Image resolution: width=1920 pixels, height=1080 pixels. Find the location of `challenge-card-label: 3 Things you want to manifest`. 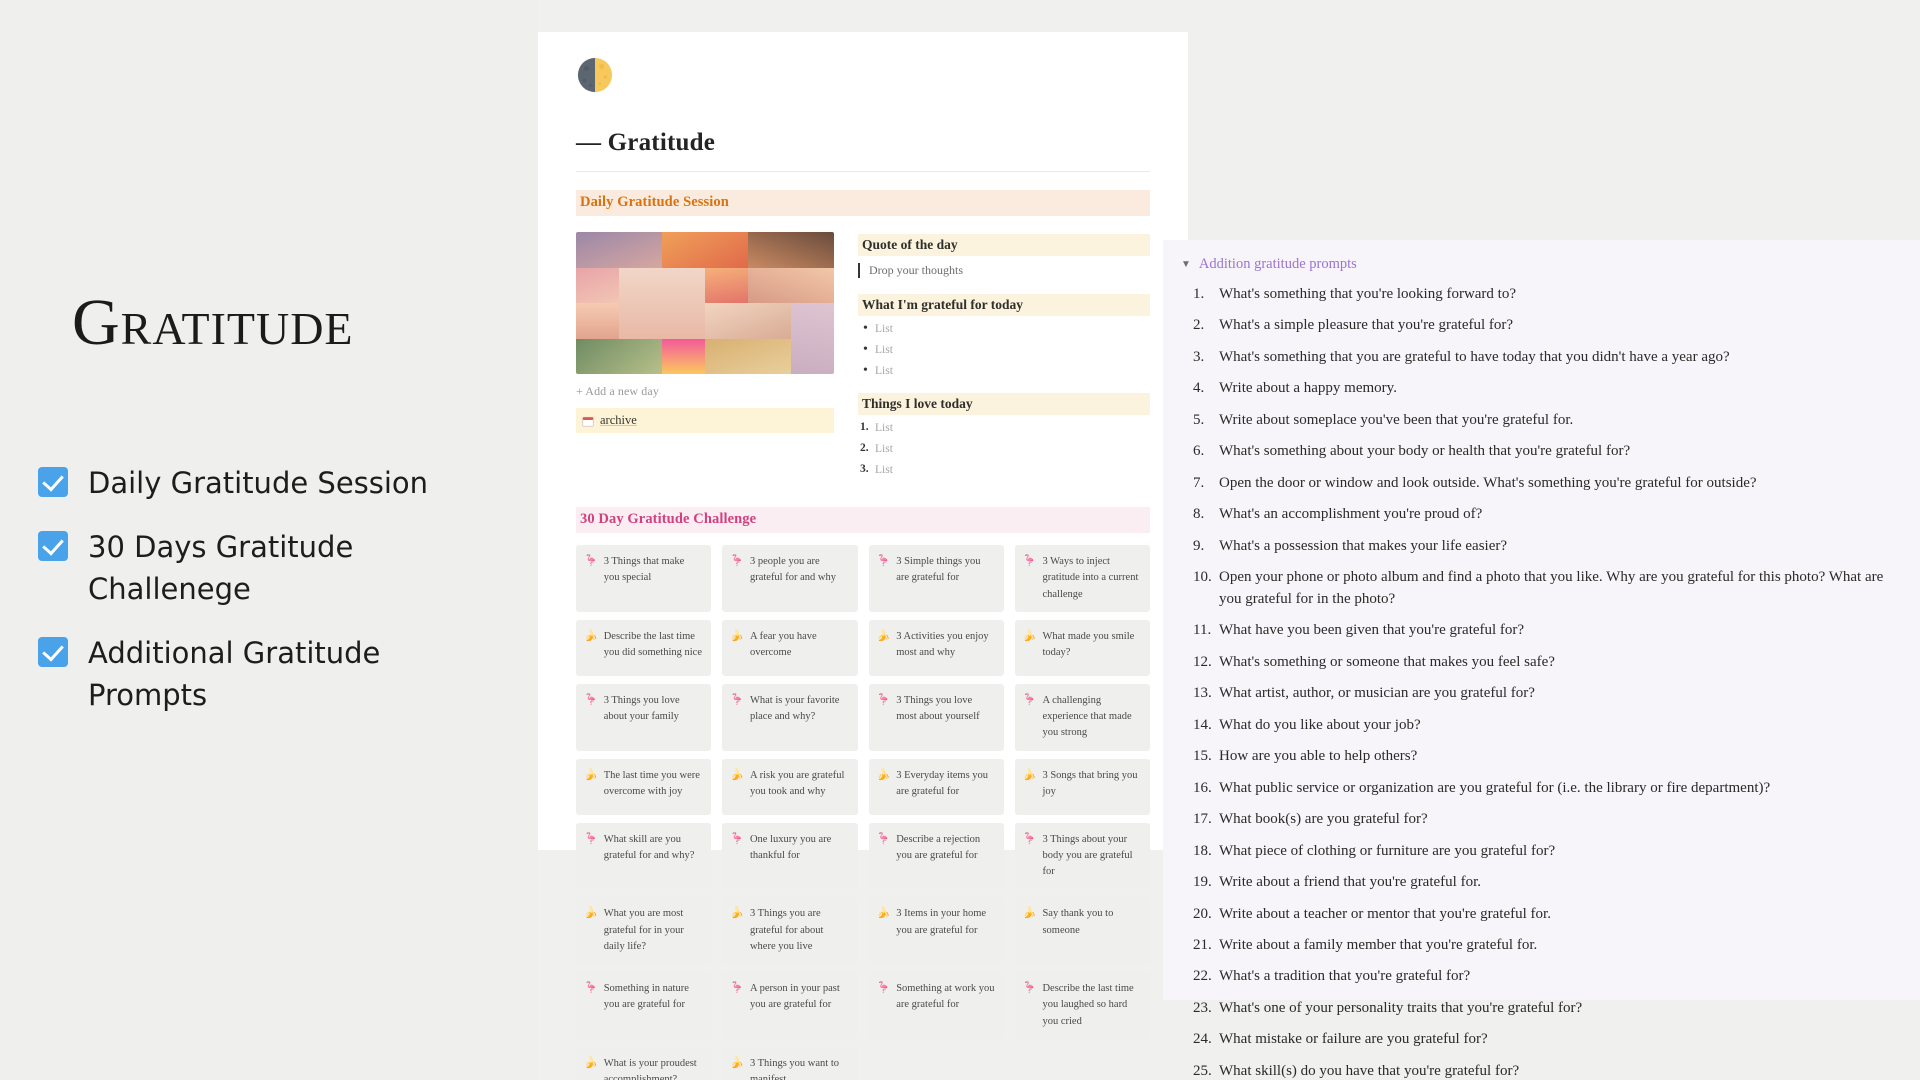

challenge-card-label: 3 Things you want to manifest is located at coordinates (794, 1068).